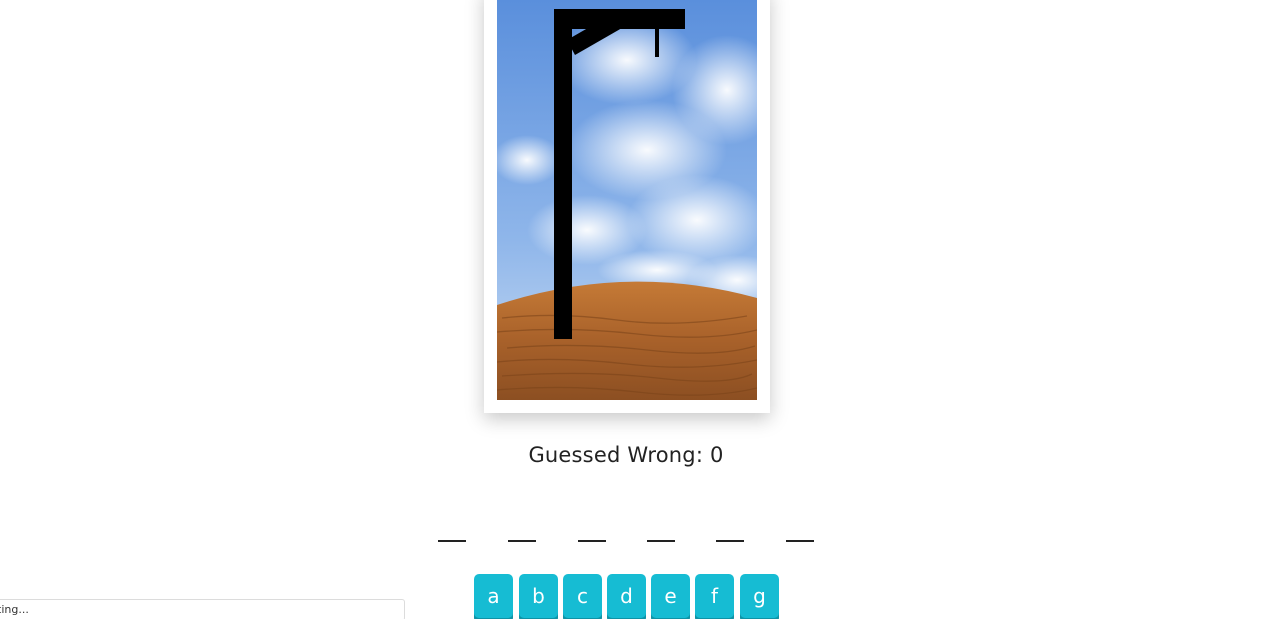 The height and width of the screenshot is (619, 1270). I want to click on word-blanks, so click(628, 532).